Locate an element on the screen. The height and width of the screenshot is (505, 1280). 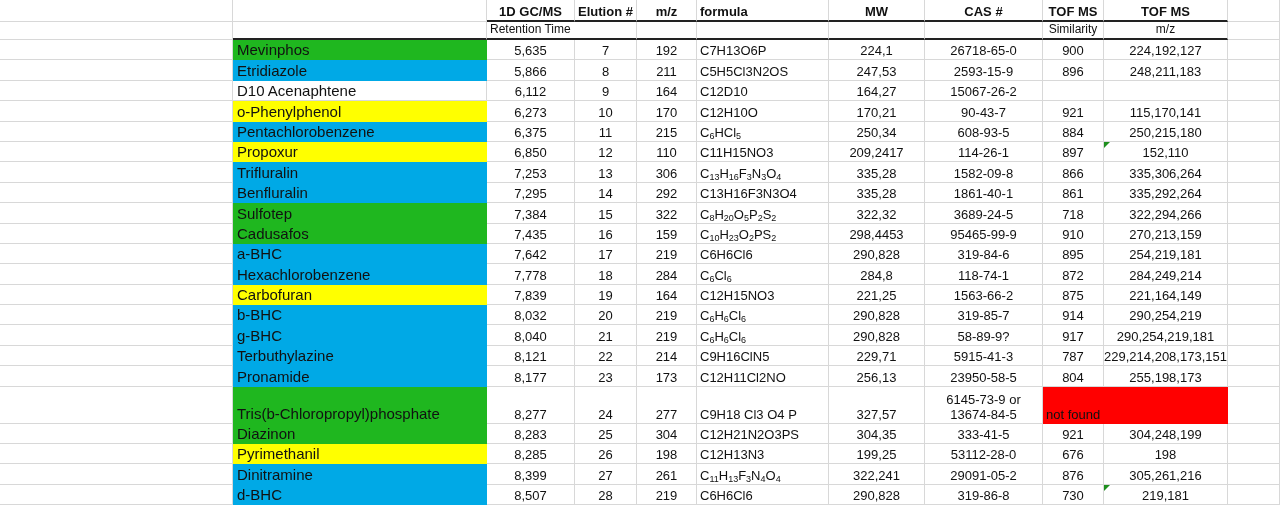
column-header: MW is located at coordinates (877, 11).